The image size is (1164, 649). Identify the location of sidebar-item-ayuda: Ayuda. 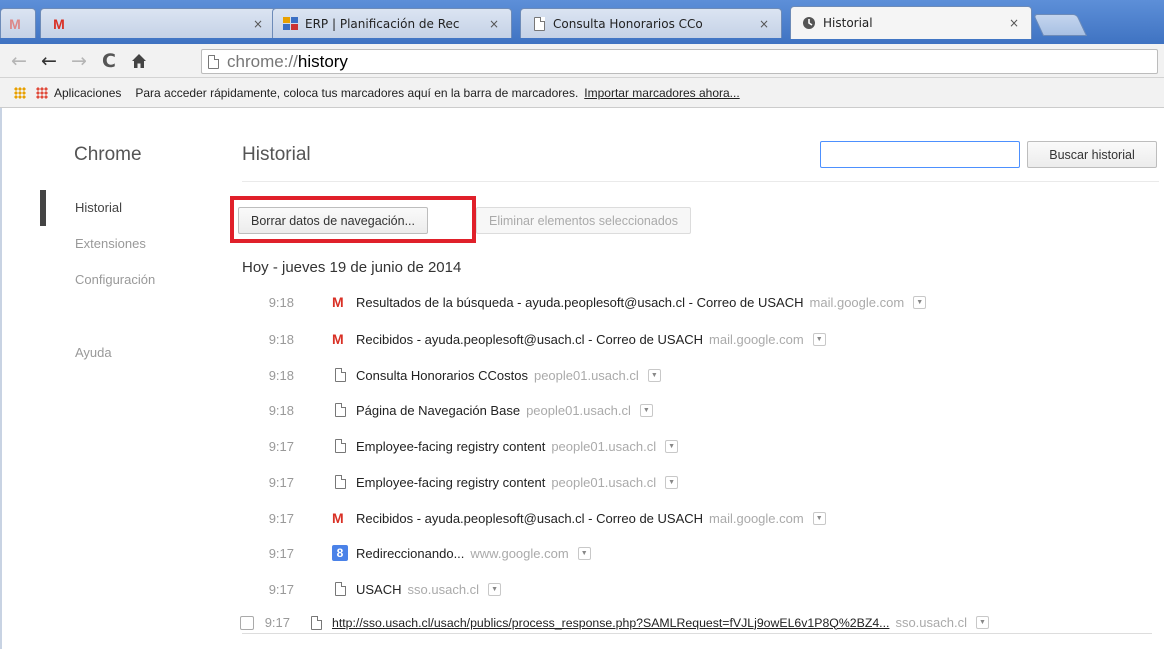
(93, 352).